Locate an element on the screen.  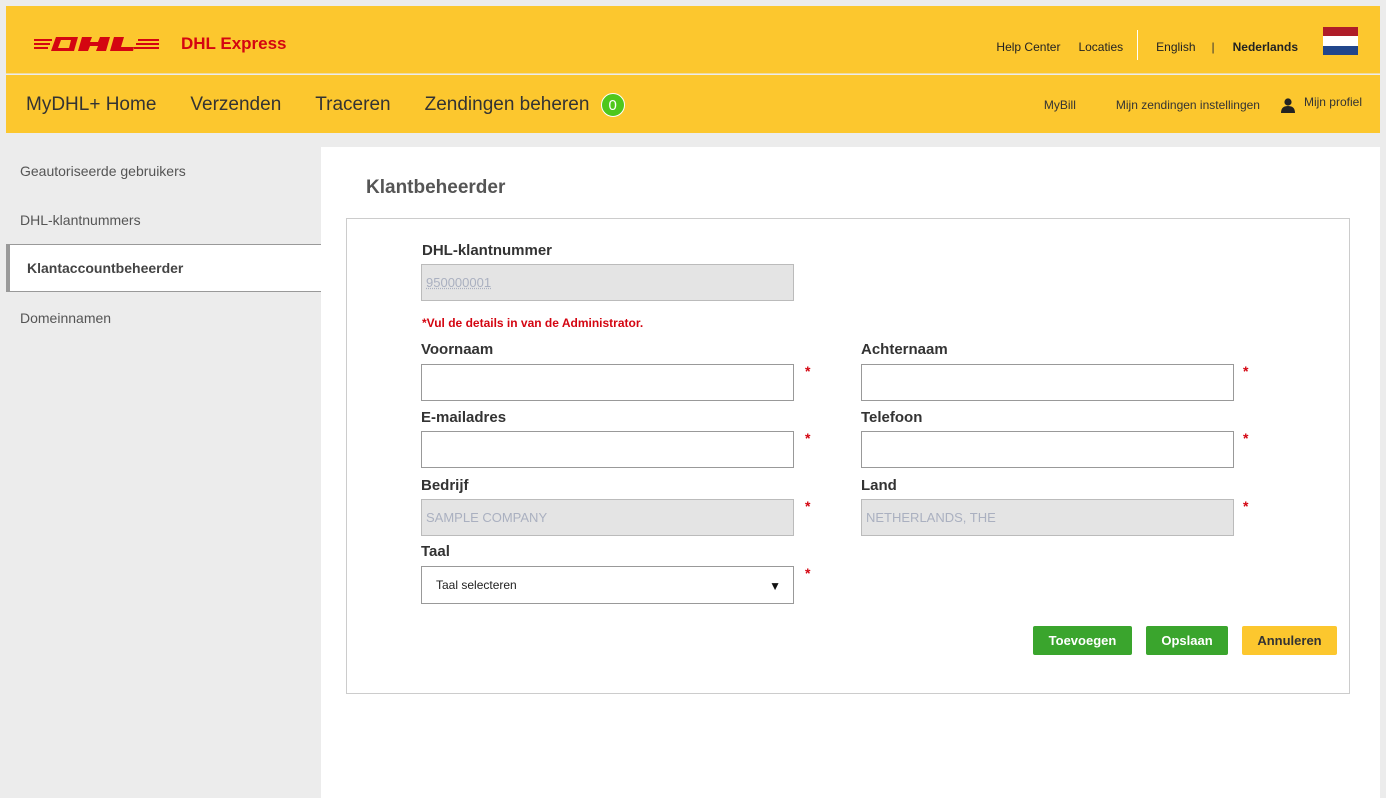
last-name-label: Achternaam is located at coordinates (904, 349).